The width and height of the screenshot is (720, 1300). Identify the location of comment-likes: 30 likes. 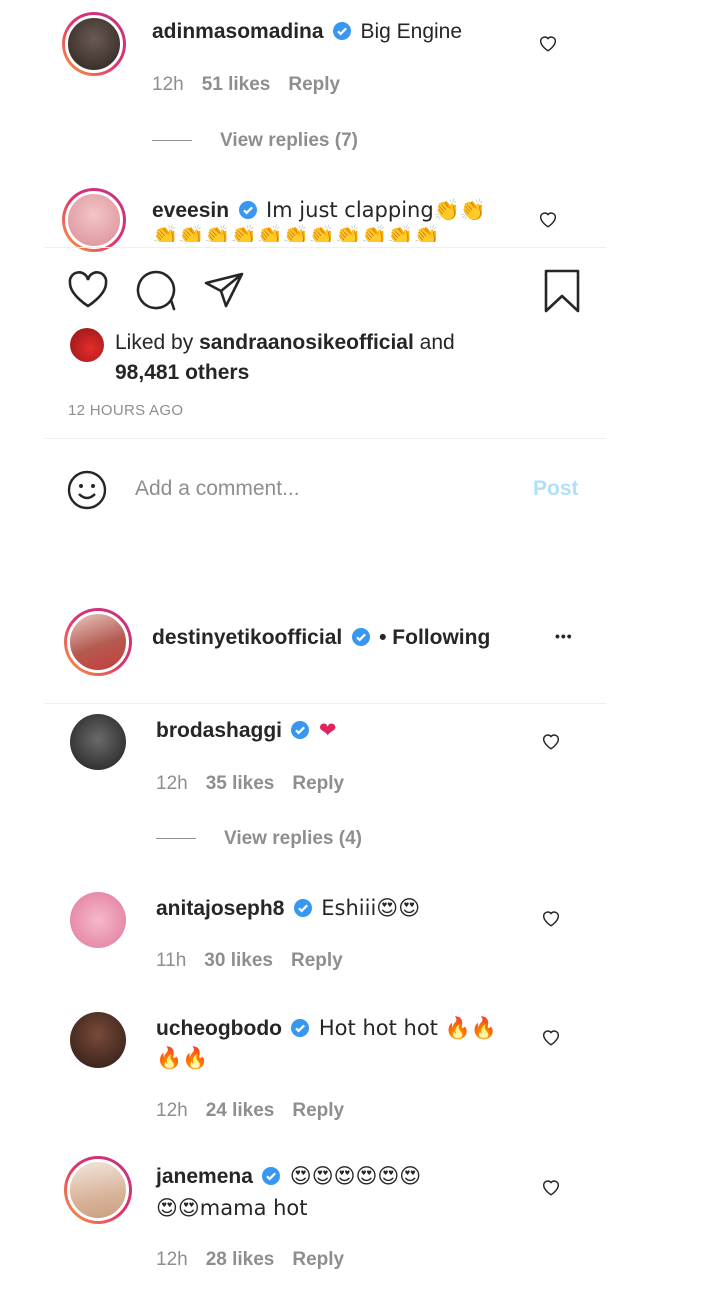
(238, 960).